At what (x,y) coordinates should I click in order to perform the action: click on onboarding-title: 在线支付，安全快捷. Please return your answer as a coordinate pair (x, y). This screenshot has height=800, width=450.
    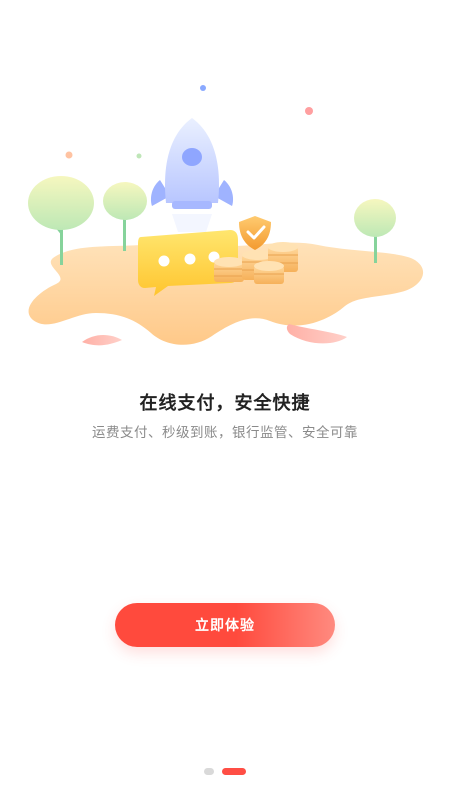
    Looking at the image, I should click on (225, 403).